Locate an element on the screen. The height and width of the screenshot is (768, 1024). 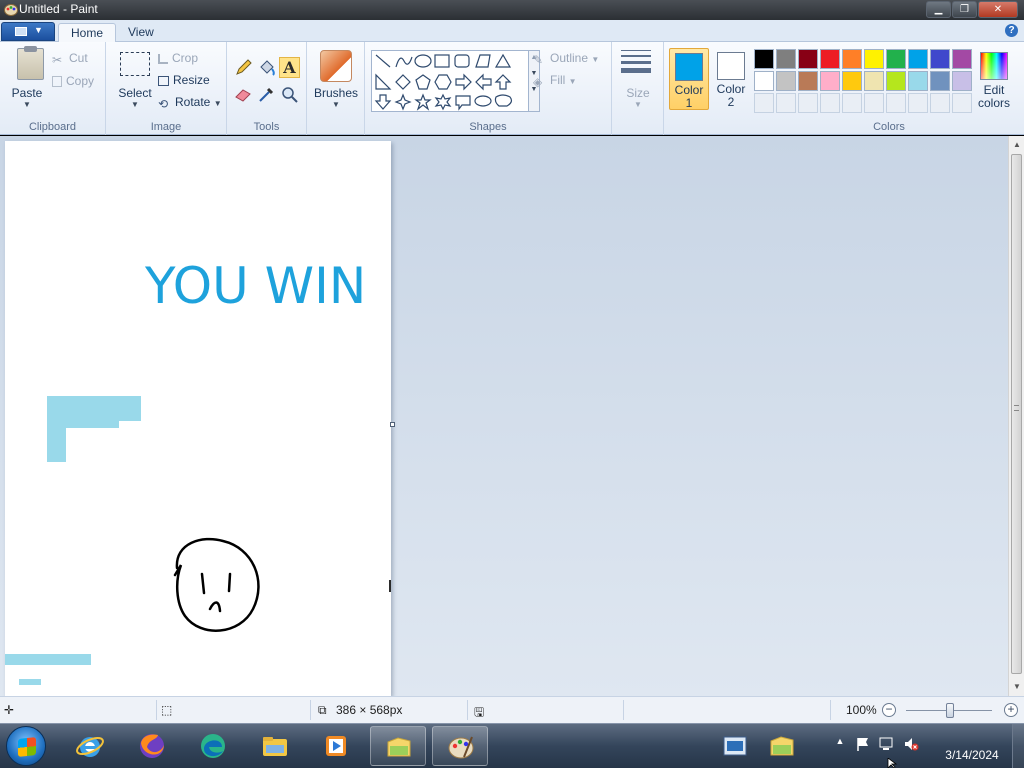
taskbar-paint is located at coordinates (460, 746).